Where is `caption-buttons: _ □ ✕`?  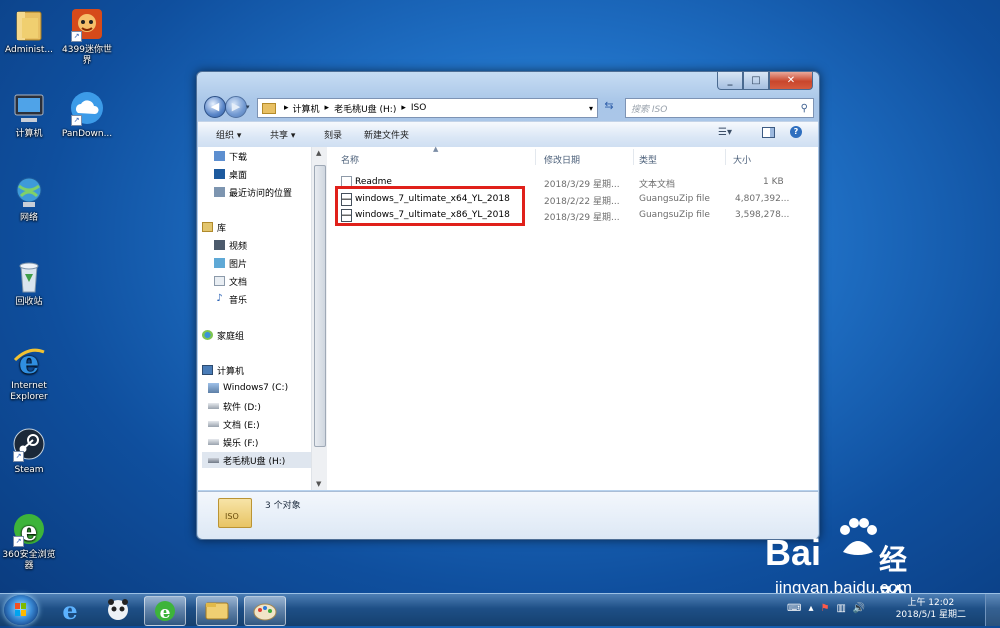 caption-buttons: _ □ ✕ is located at coordinates (765, 81).